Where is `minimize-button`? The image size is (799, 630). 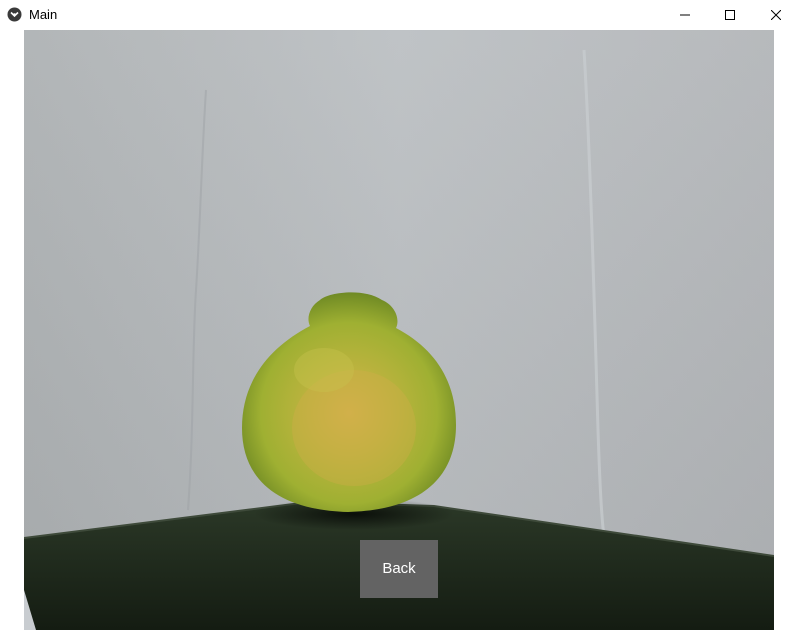 minimize-button is located at coordinates (685, 15).